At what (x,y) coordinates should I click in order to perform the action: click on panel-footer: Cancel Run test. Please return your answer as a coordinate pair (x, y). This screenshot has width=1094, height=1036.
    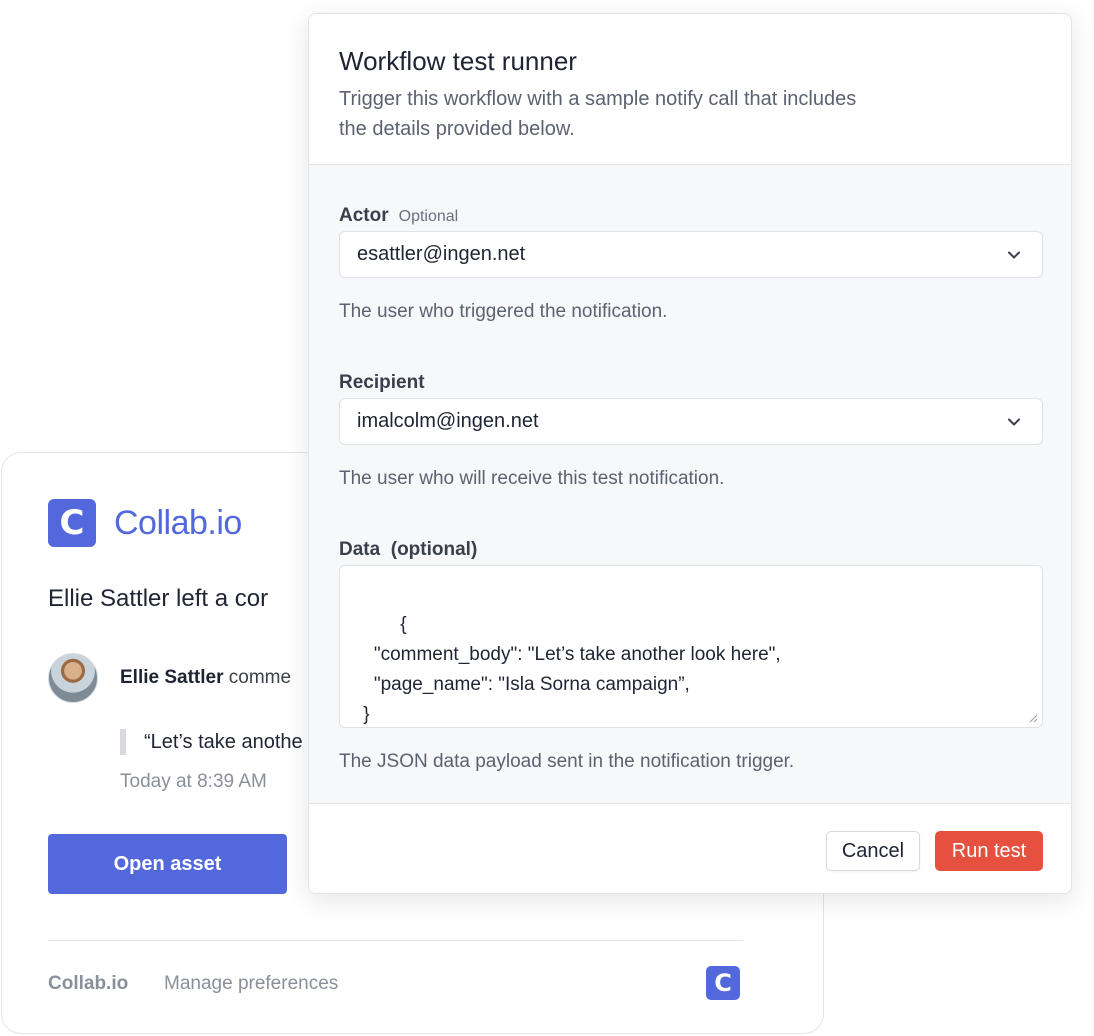
    Looking at the image, I should click on (690, 848).